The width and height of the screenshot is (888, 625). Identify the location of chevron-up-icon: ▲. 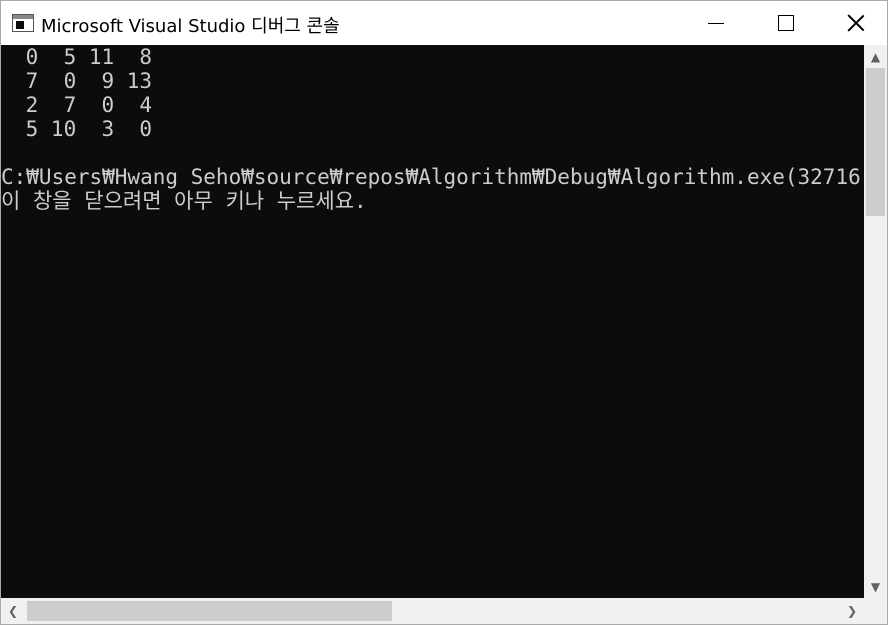
(875, 56).